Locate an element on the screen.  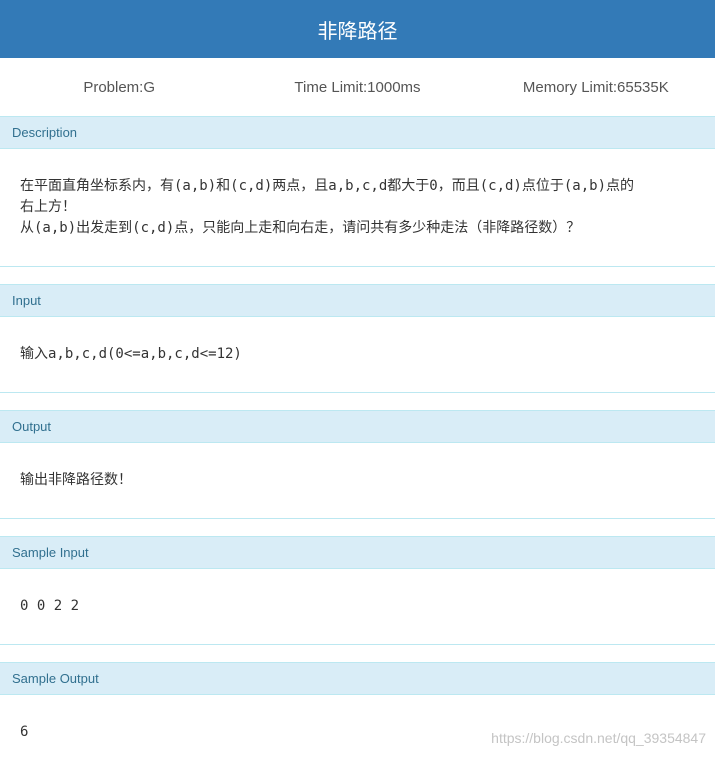
output-panel: Output 输出非降路径数！ is located at coordinates (357, 464).